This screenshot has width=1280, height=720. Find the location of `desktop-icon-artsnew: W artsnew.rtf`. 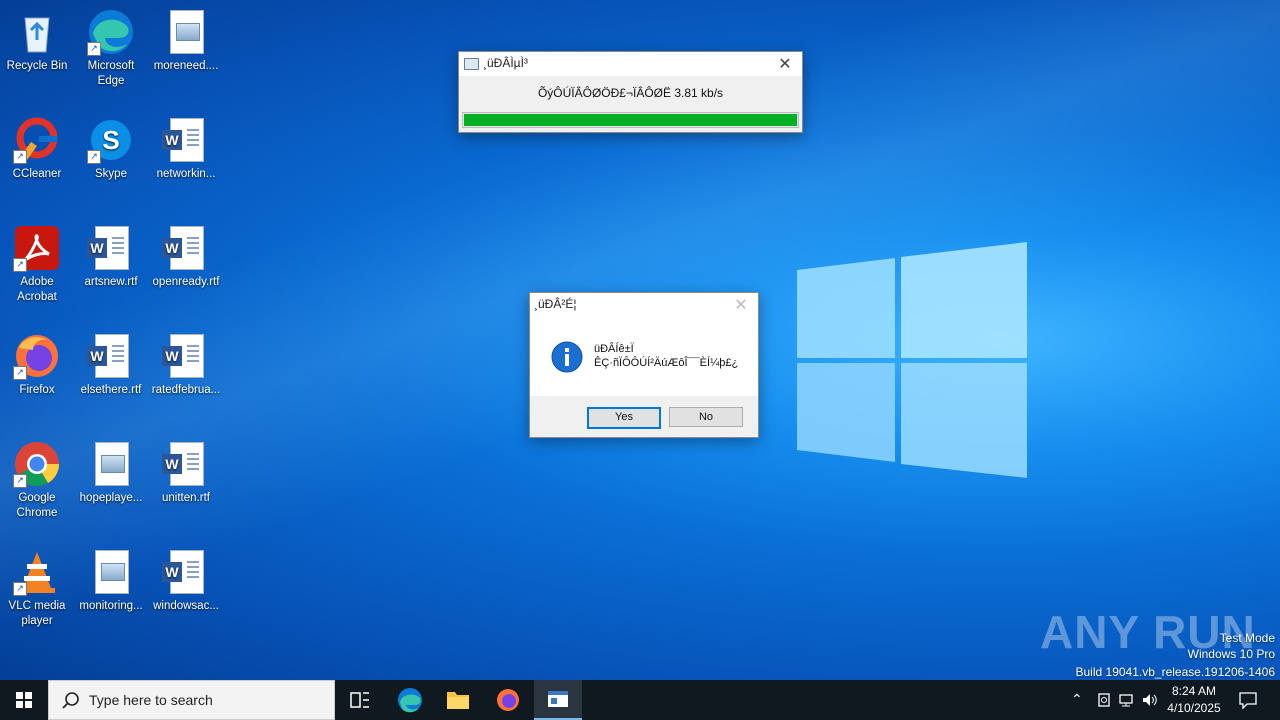

desktop-icon-artsnew: W artsnew.rtf is located at coordinates (111, 257).